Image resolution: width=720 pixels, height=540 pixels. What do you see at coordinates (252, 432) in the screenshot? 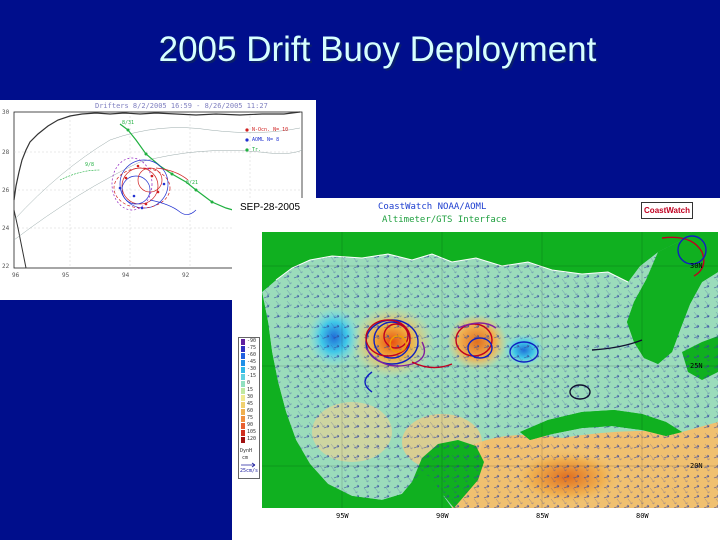
I see `colorbar-tick: 105` at bounding box center [252, 432].